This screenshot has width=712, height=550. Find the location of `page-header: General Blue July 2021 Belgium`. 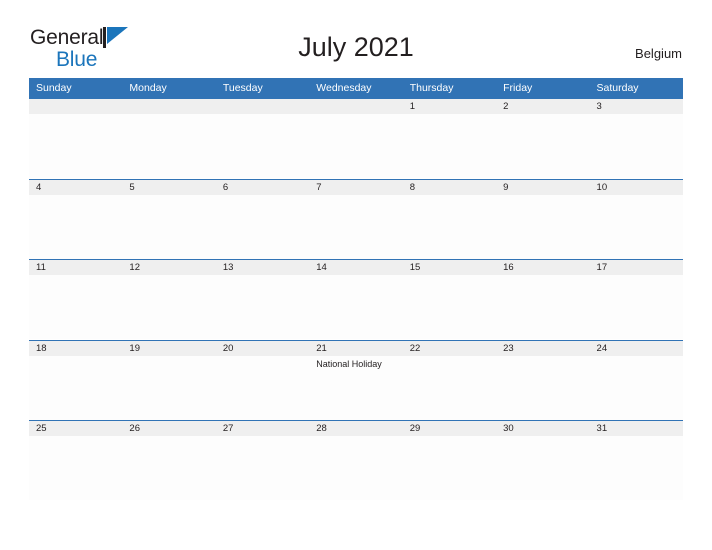

page-header: General Blue July 2021 Belgium is located at coordinates (356, 38).